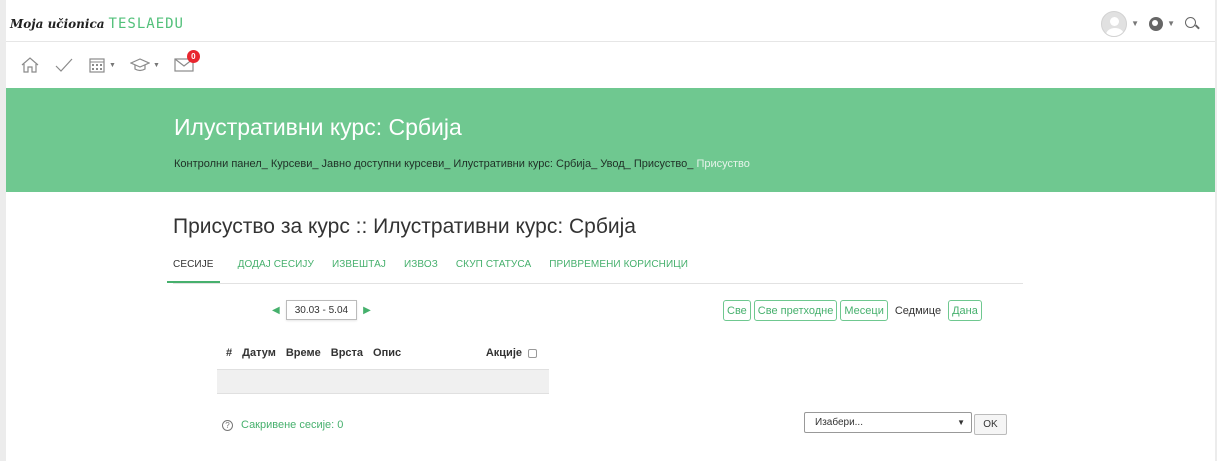 The height and width of the screenshot is (461, 1217). What do you see at coordinates (918, 310) in the screenshot?
I see `view-weeks-current: Седмице` at bounding box center [918, 310].